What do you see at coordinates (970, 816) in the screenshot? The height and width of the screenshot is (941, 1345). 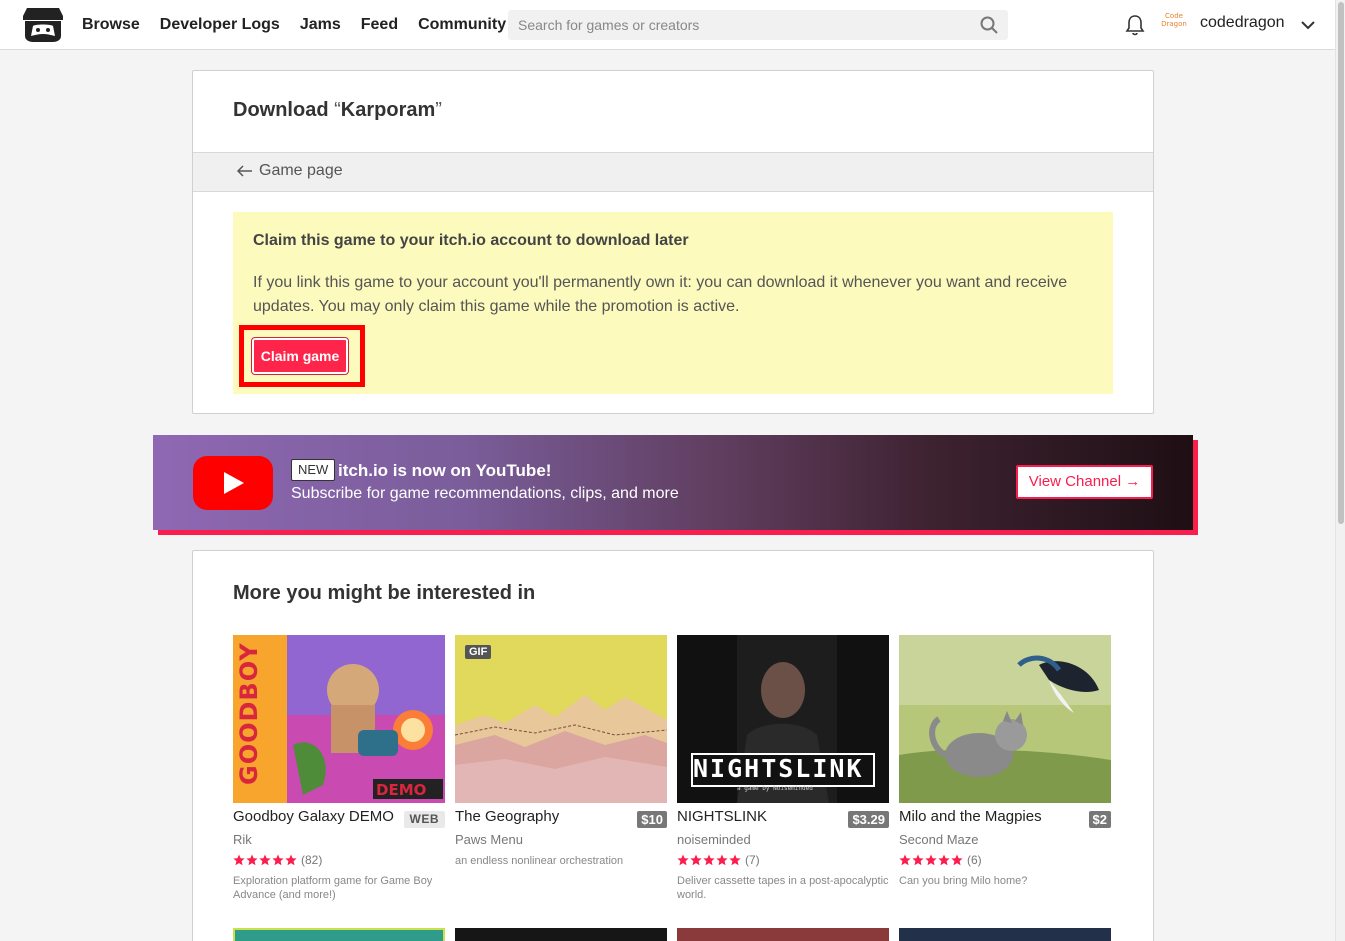 I see `game-title: Milo and the Magpies` at bounding box center [970, 816].